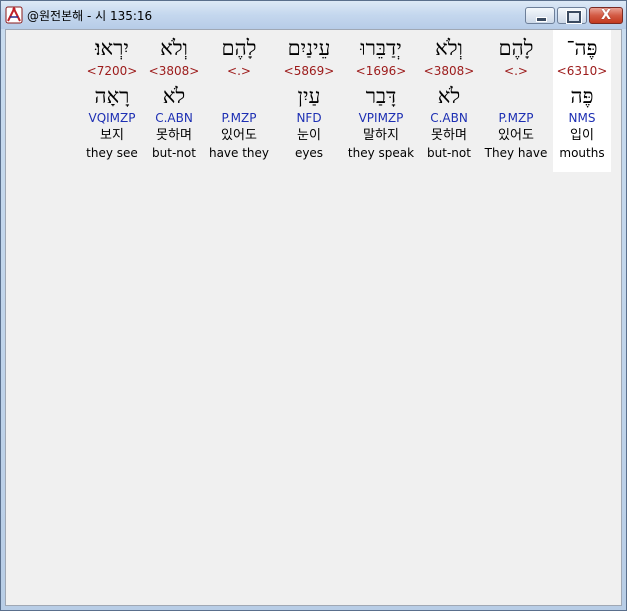 The image size is (627, 611). I want to click on korean-gloss: 말하지, so click(381, 135).